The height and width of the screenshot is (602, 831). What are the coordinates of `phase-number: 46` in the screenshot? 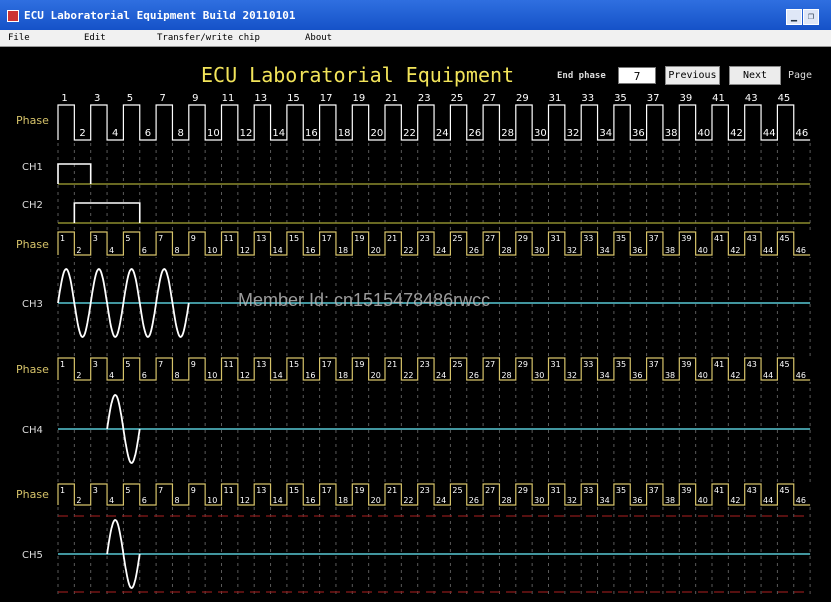 It's located at (801, 250).